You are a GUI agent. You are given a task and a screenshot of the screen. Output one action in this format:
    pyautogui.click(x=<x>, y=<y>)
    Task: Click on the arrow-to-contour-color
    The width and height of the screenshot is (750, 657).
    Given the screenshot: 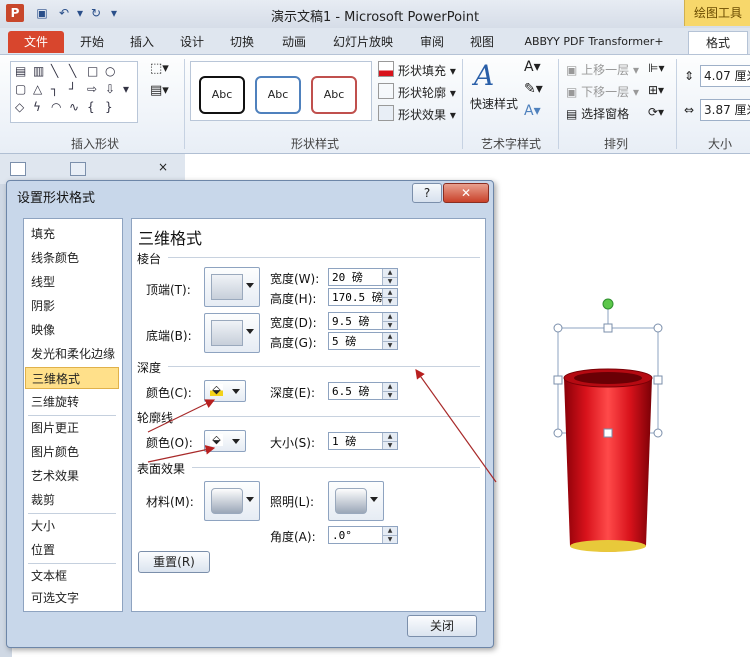 What is the action you would take?
    pyautogui.click(x=181, y=454)
    